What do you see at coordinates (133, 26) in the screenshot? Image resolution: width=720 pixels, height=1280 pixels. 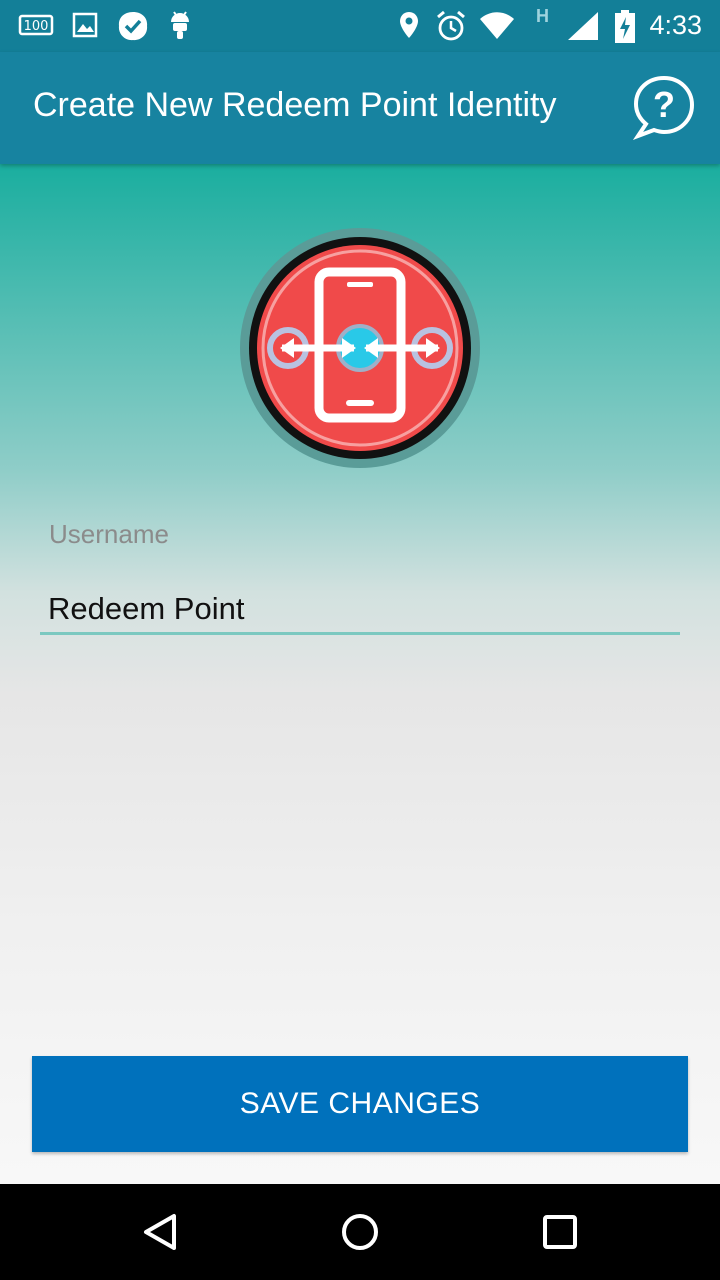 I see `check-badge-icon` at bounding box center [133, 26].